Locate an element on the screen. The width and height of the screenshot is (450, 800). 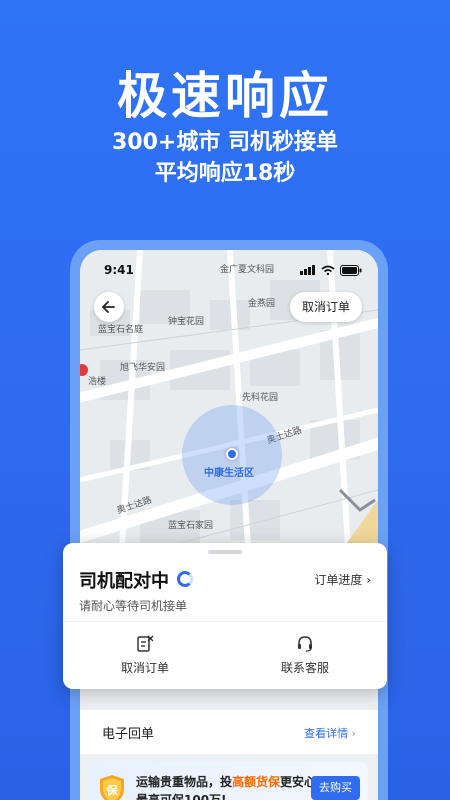
map-label: 金燕园 is located at coordinates (262, 304).